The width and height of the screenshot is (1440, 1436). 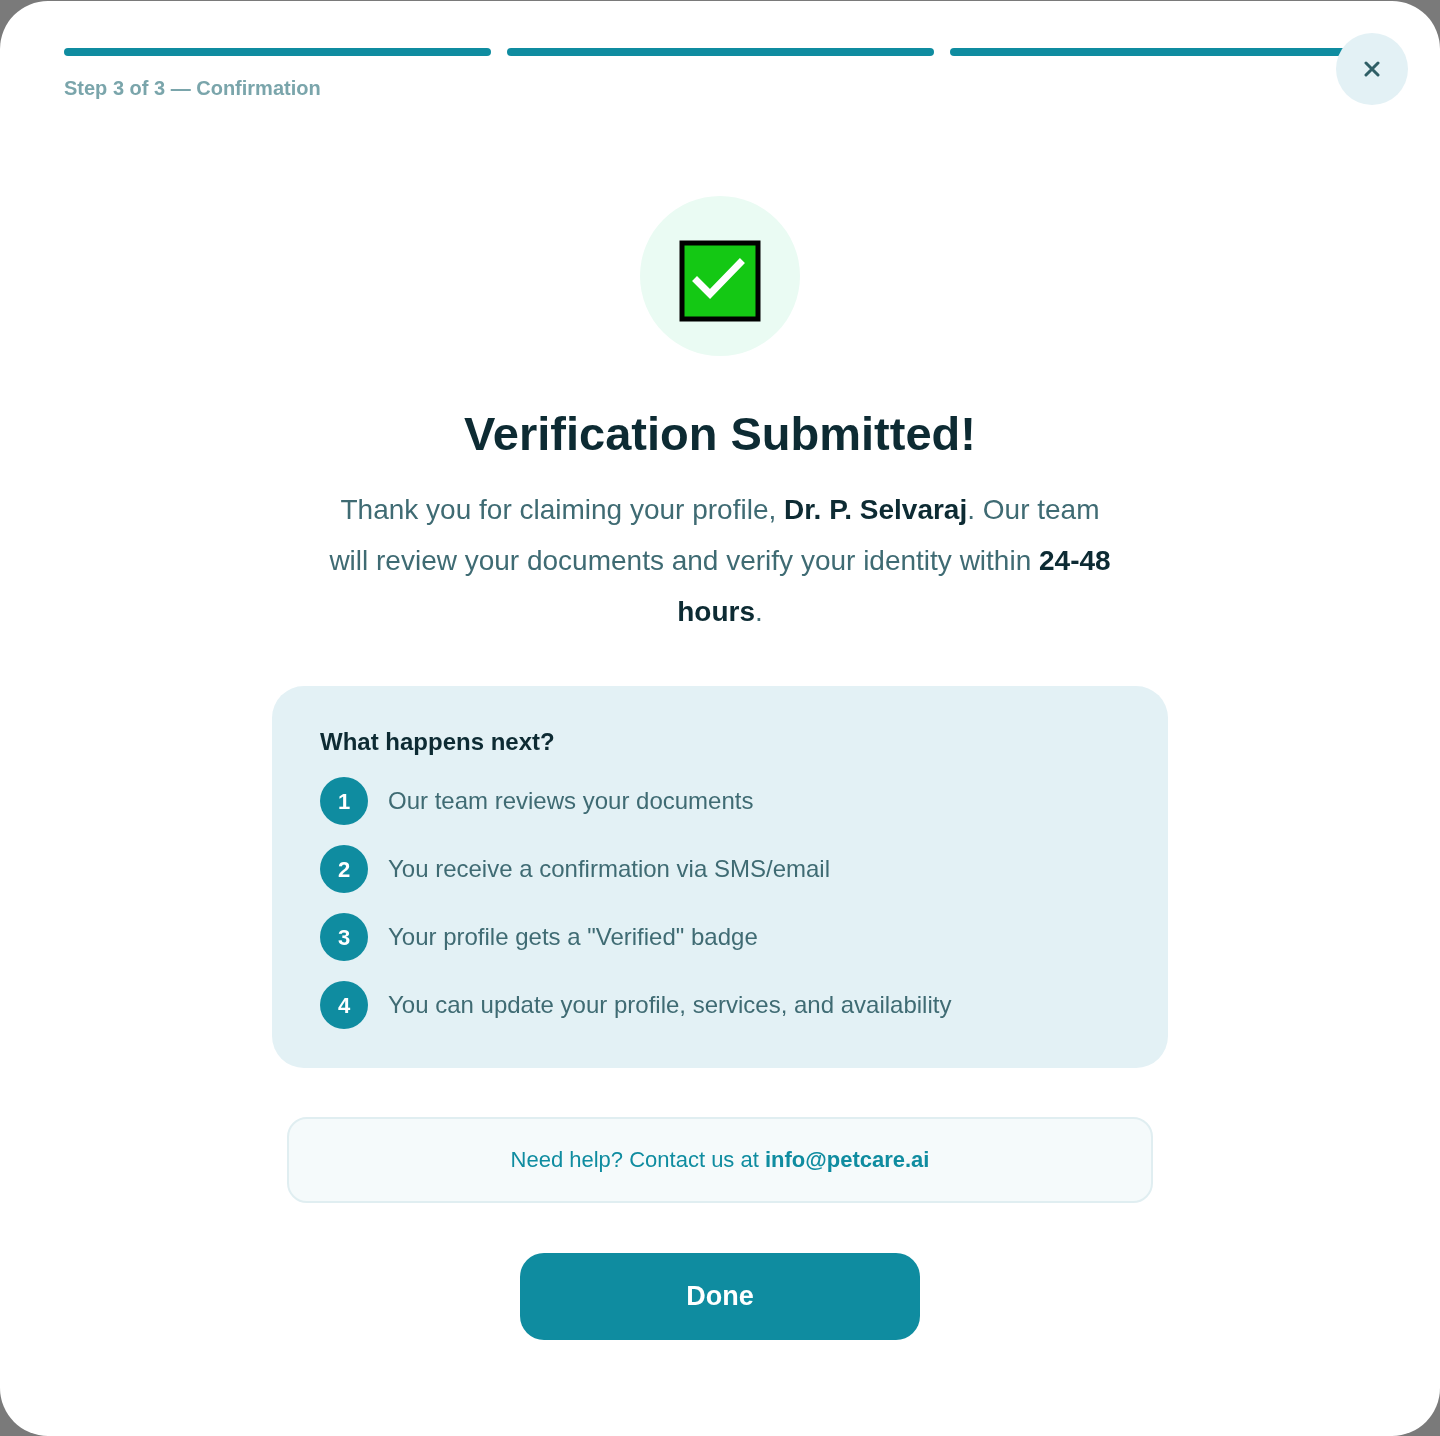 What do you see at coordinates (720, 561) in the screenshot?
I see `message-text: Thank you for claiming your profile, Dr. P. Selvaraj. Our team will review your documents and verify your identity within 24-48 hours.` at bounding box center [720, 561].